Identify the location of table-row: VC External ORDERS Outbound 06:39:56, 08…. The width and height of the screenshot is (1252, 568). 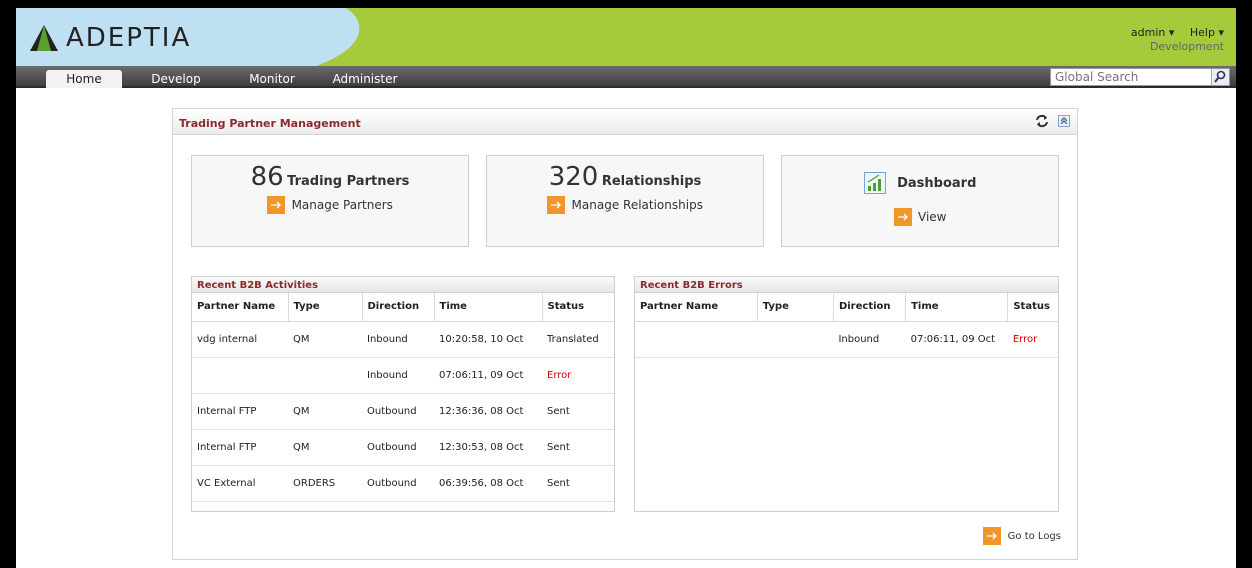
(403, 483).